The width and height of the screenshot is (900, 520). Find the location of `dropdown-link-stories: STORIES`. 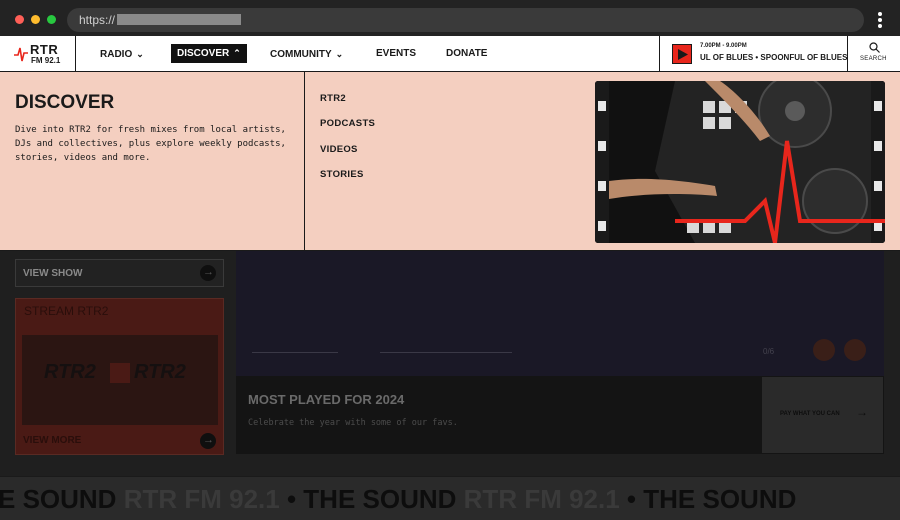

dropdown-link-stories: STORIES is located at coordinates (342, 174).